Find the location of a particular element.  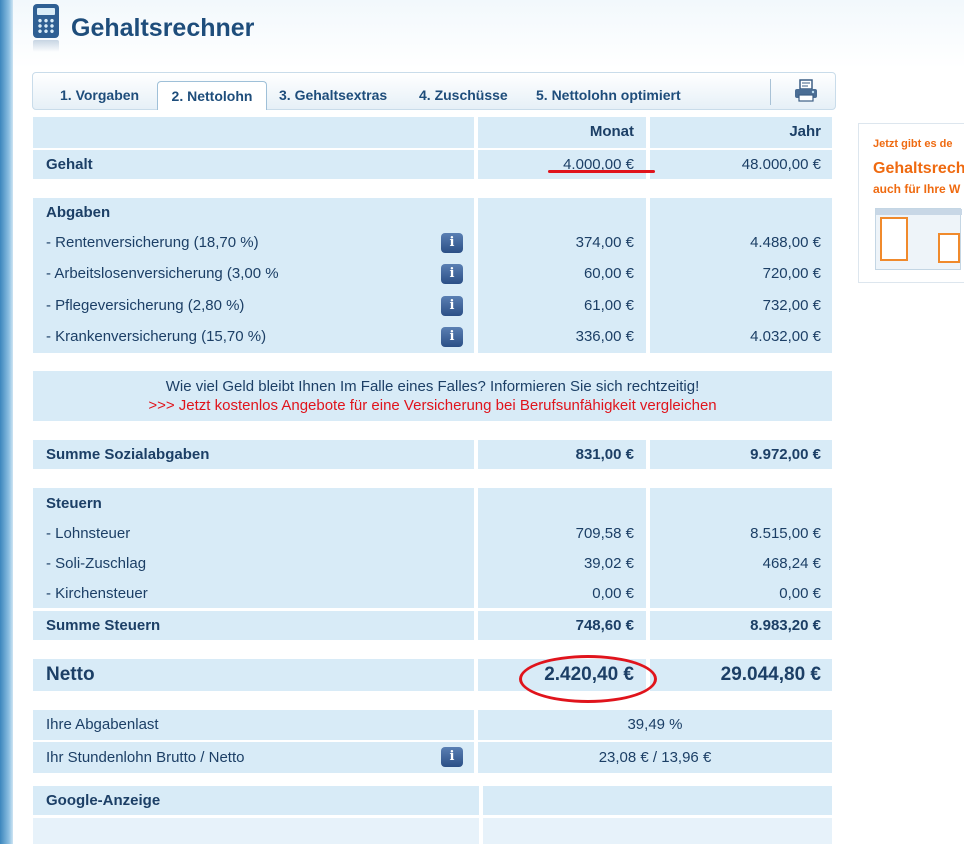

red-circle-annotation is located at coordinates (588, 679).